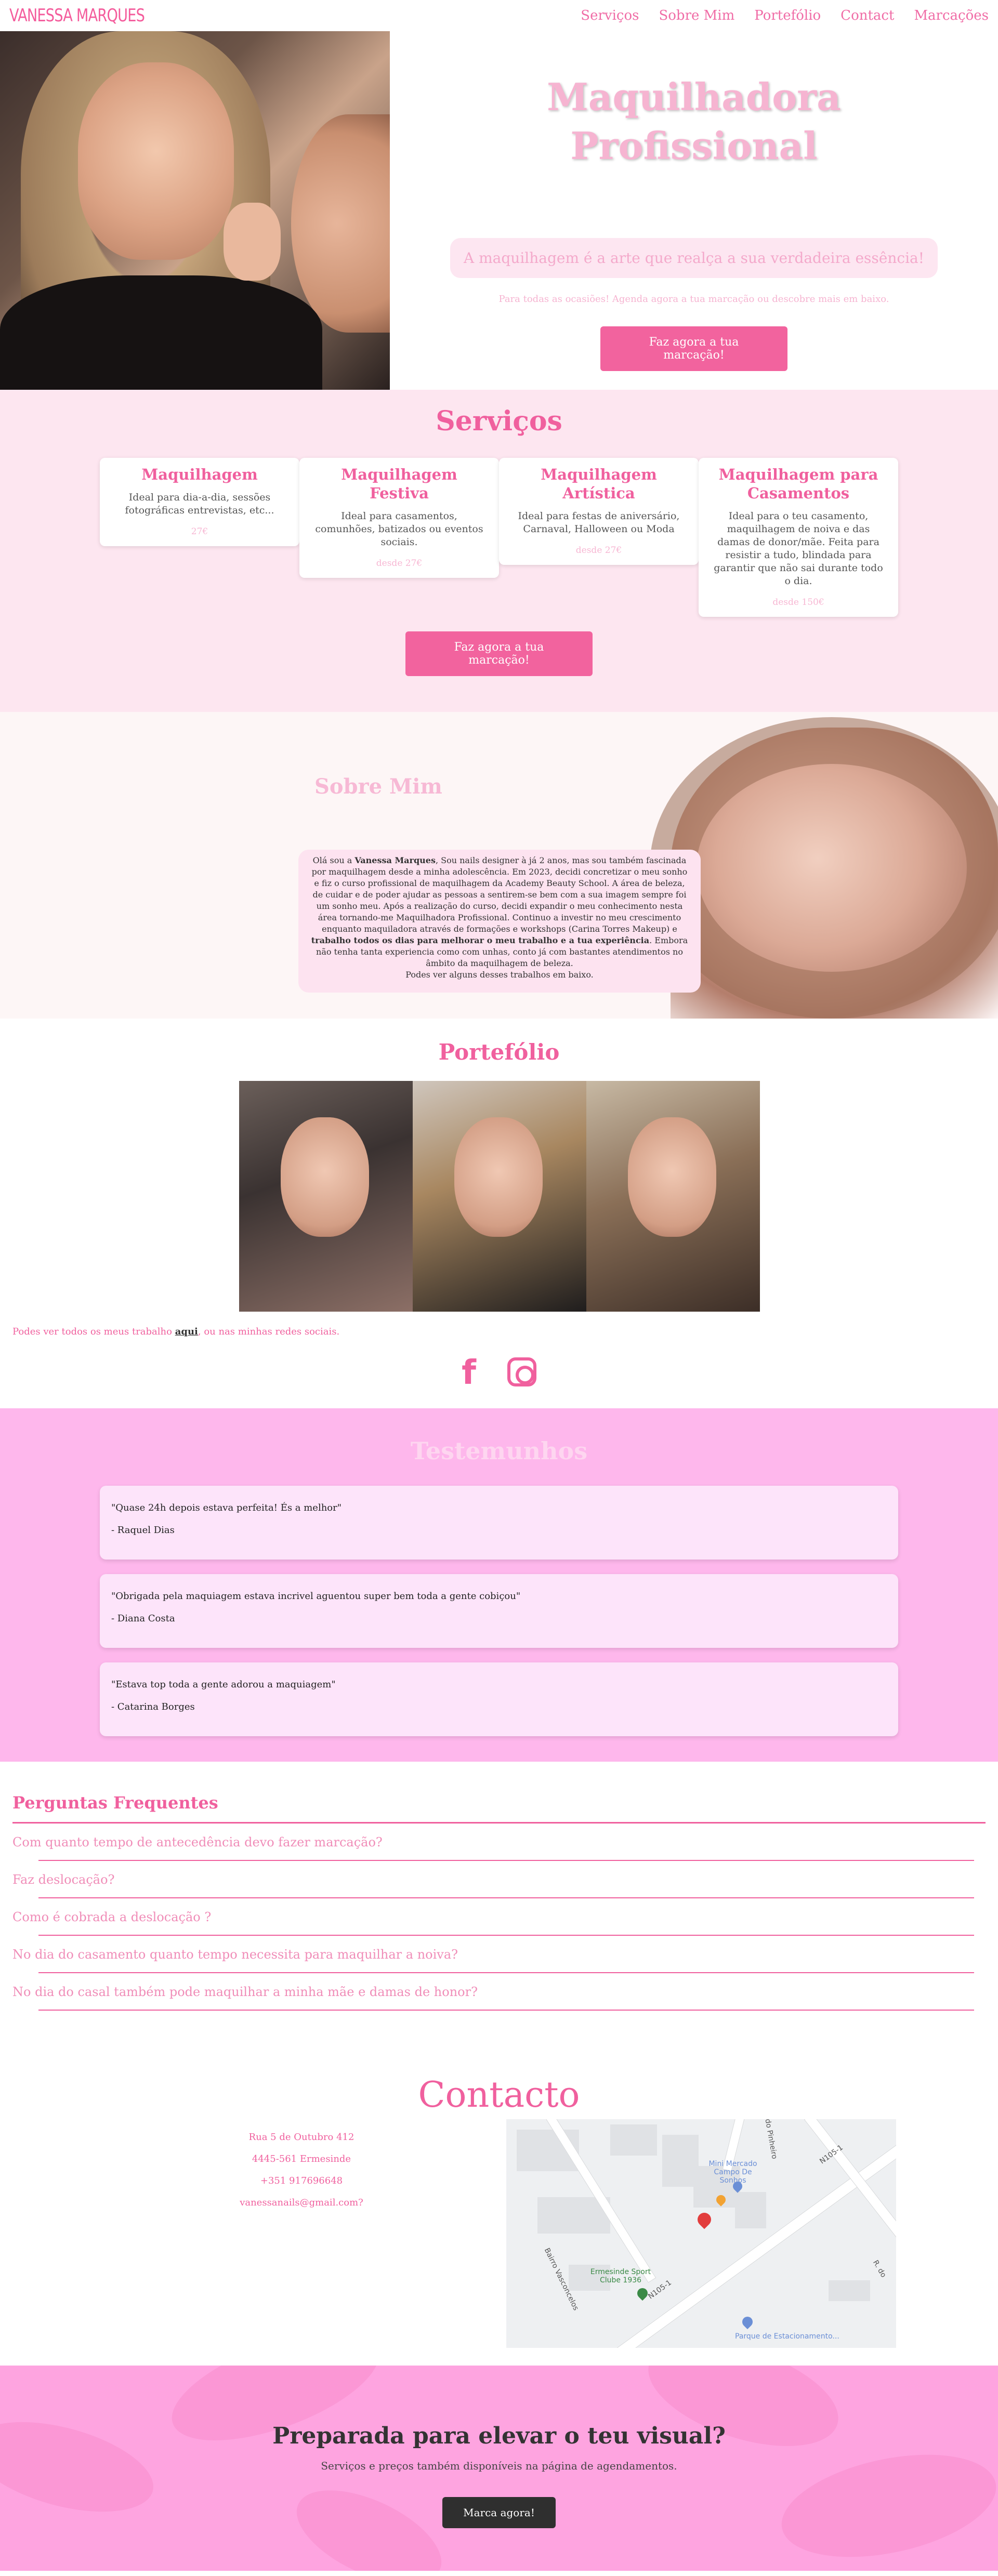 This screenshot has width=998, height=2576. What do you see at coordinates (693, 348) in the screenshot?
I see `hero-booking-button: Faz agora a tua marcação!` at bounding box center [693, 348].